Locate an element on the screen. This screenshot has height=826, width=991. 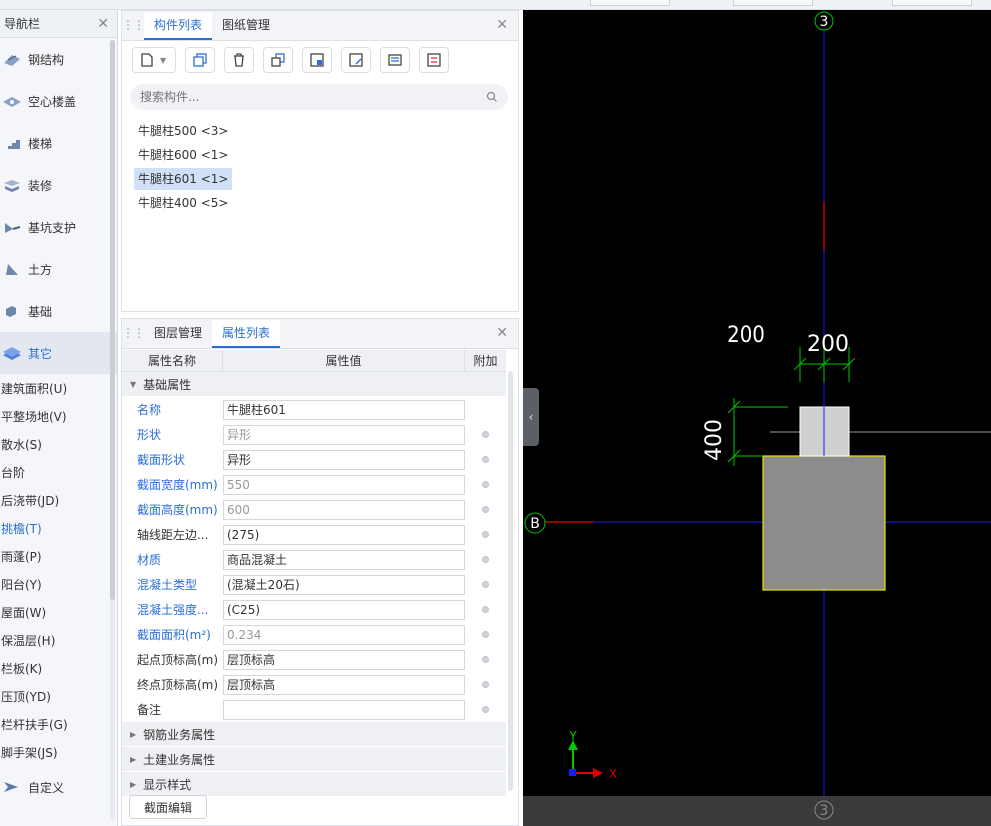
nav-subitem: 雨蓬(P) is located at coordinates (58, 556).